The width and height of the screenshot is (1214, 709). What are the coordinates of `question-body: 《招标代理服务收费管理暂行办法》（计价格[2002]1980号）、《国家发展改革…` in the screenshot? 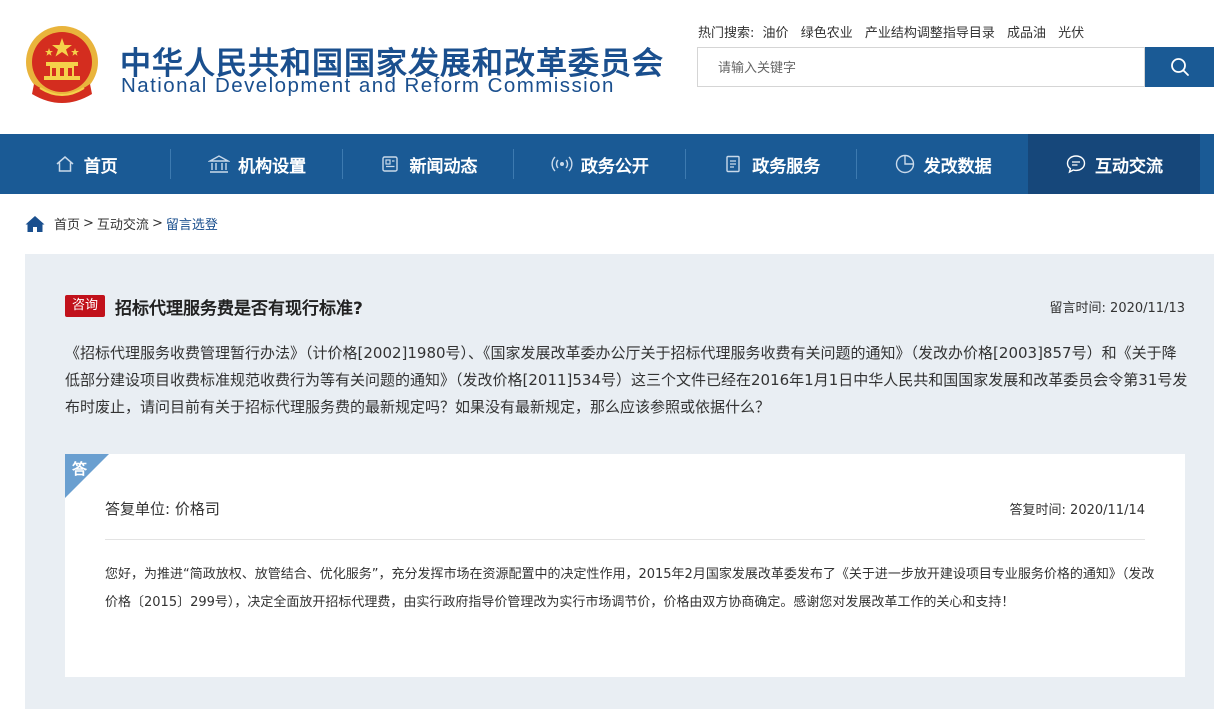 It's located at (626, 380).